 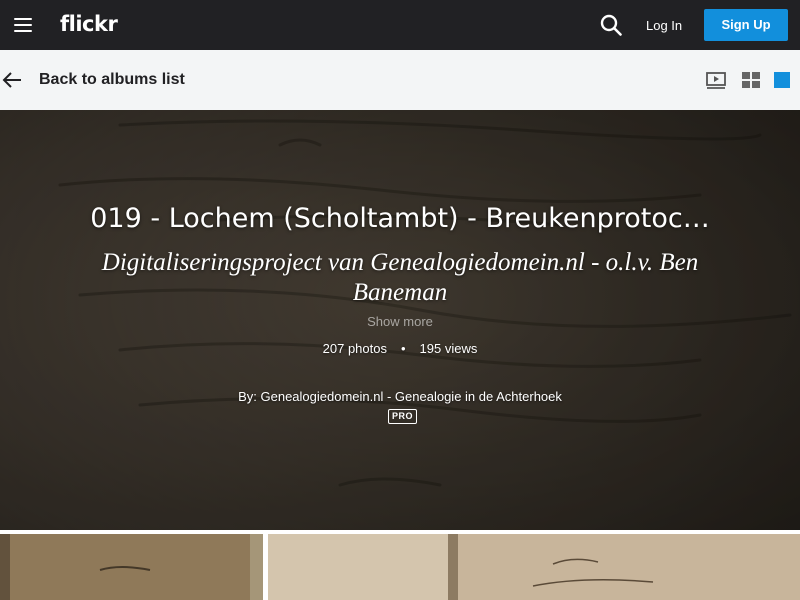 What do you see at coordinates (354, 348) in the screenshot?
I see `photo-count: 207 photos` at bounding box center [354, 348].